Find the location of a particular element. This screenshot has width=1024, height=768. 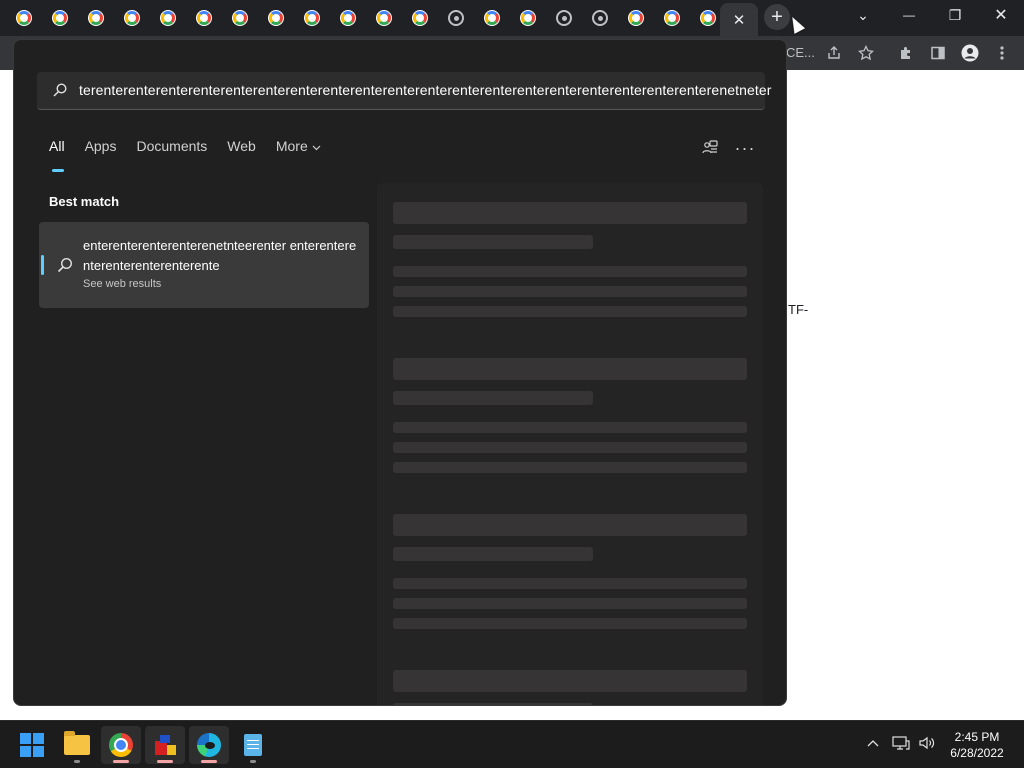

volume-icon is located at coordinates (927, 743).